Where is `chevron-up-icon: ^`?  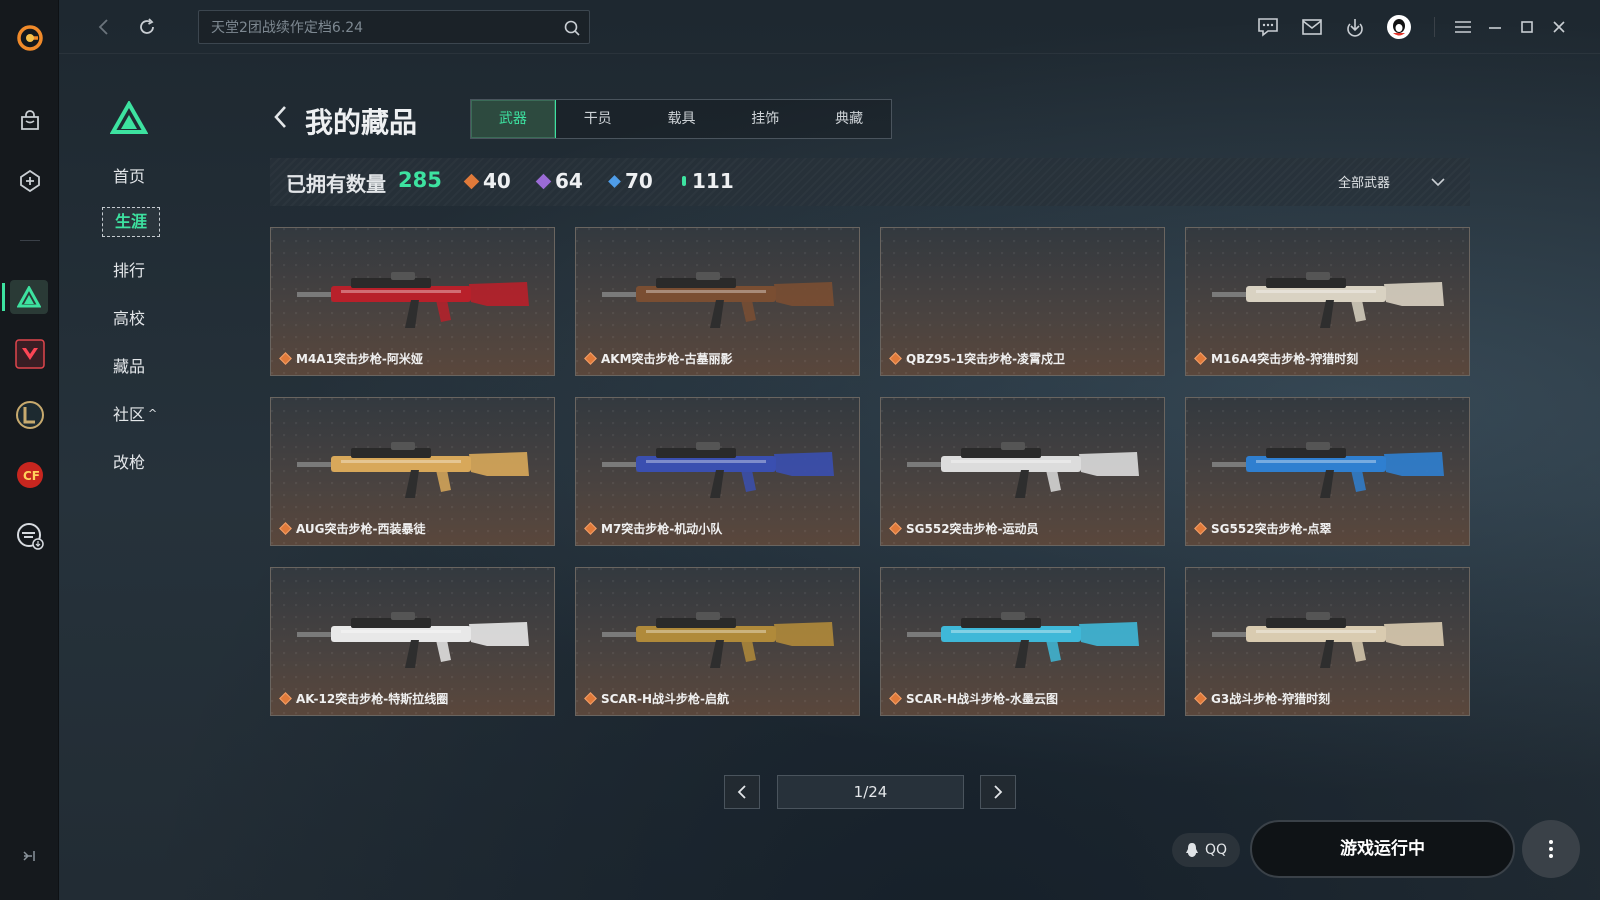 chevron-up-icon: ^ is located at coordinates (153, 413).